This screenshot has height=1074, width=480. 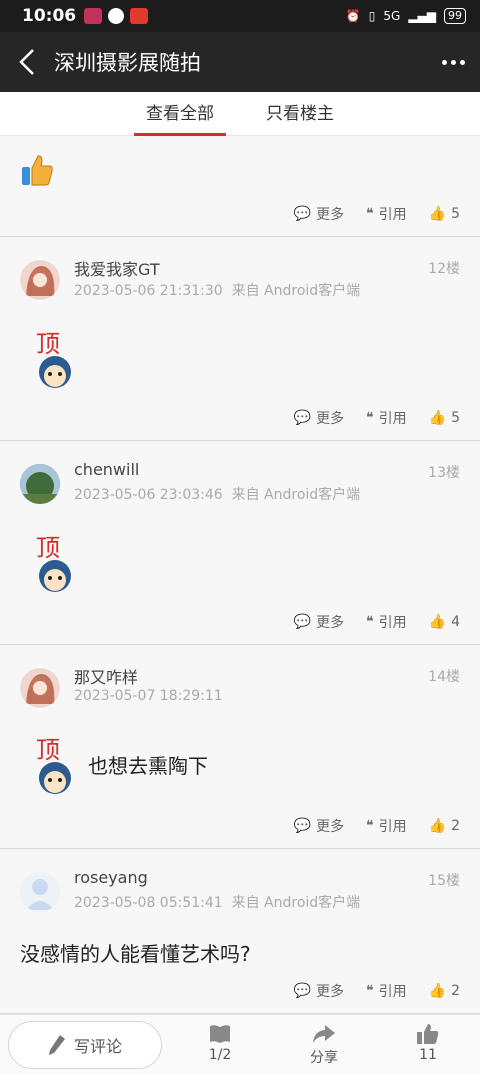 I want to click on default-user-avatar-icon, so click(x=40, y=894).